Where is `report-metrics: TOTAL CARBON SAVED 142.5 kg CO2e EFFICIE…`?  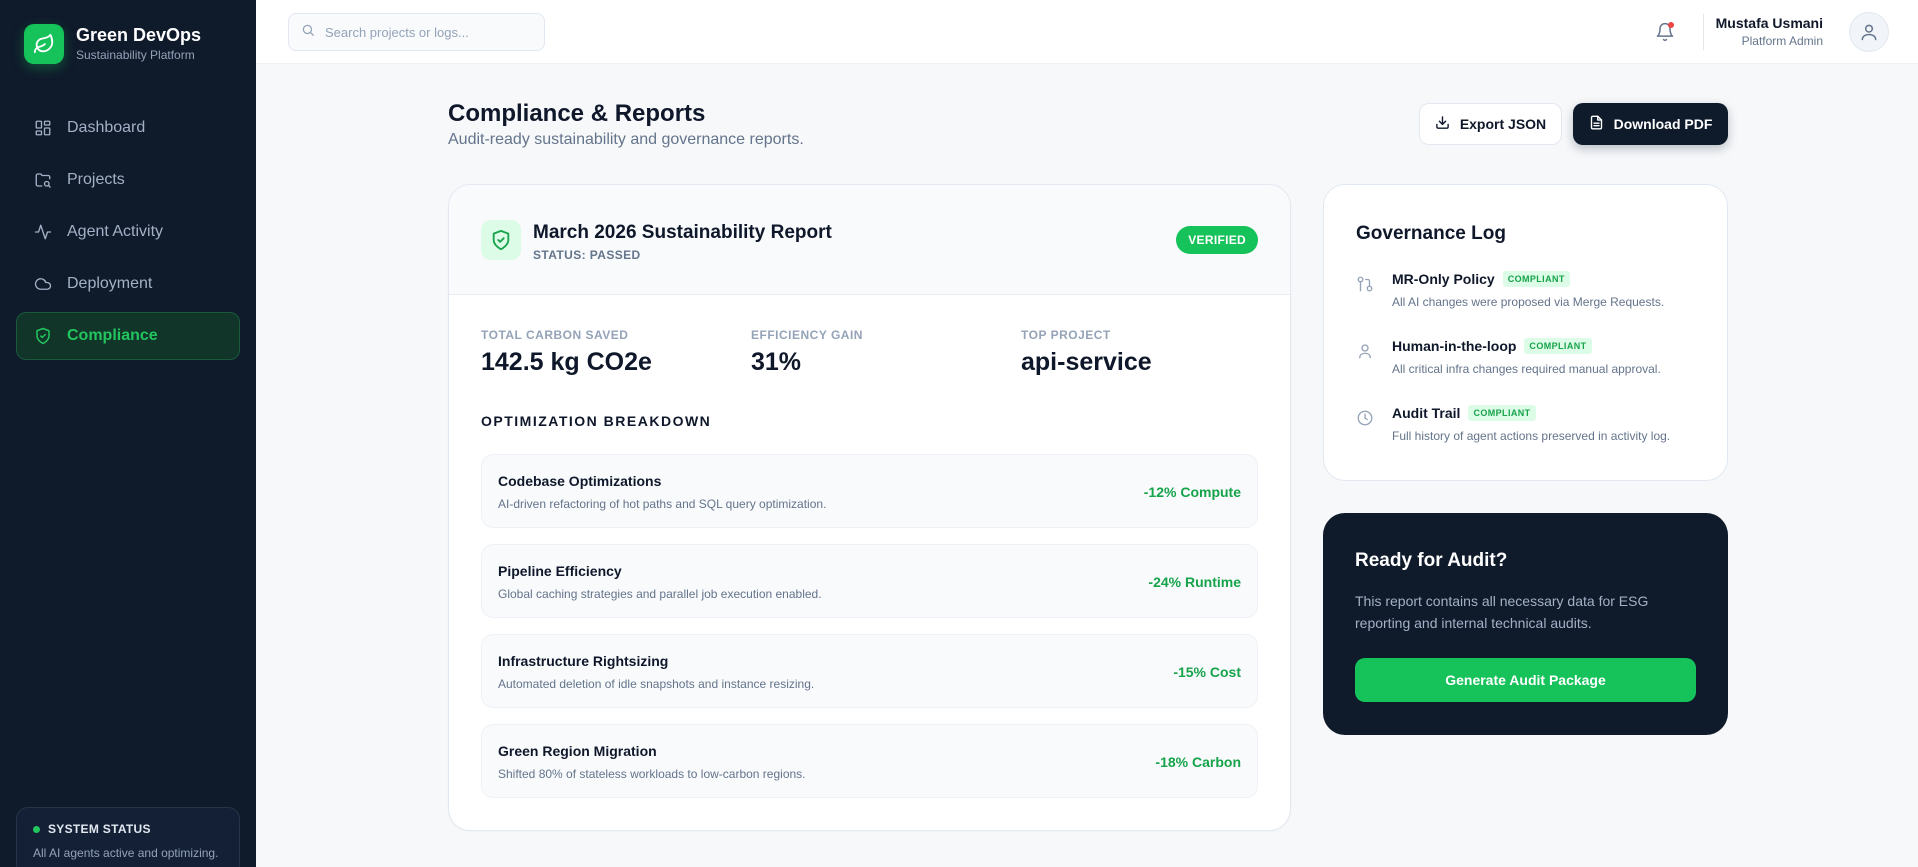 report-metrics: TOTAL CARBON SAVED 142.5 kg CO2e EFFICIE… is located at coordinates (871, 358).